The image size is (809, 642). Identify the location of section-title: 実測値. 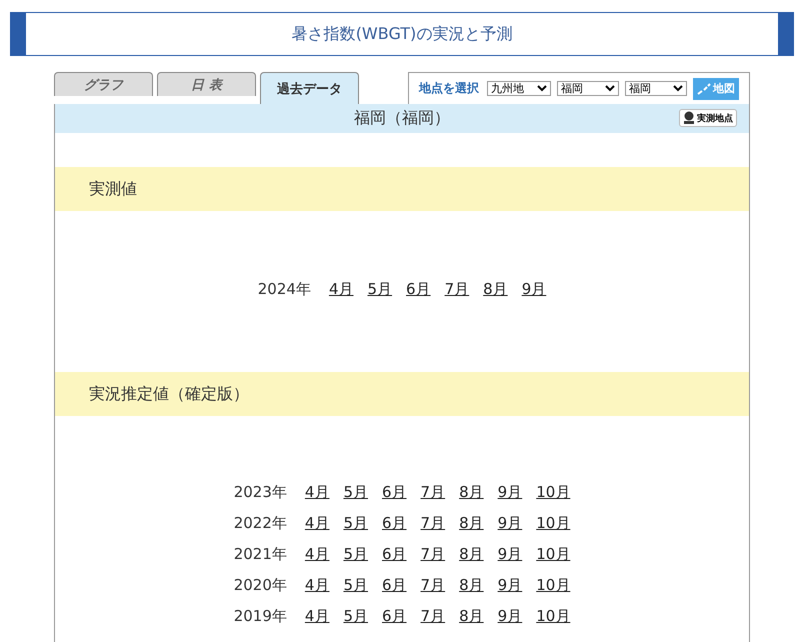
(113, 189).